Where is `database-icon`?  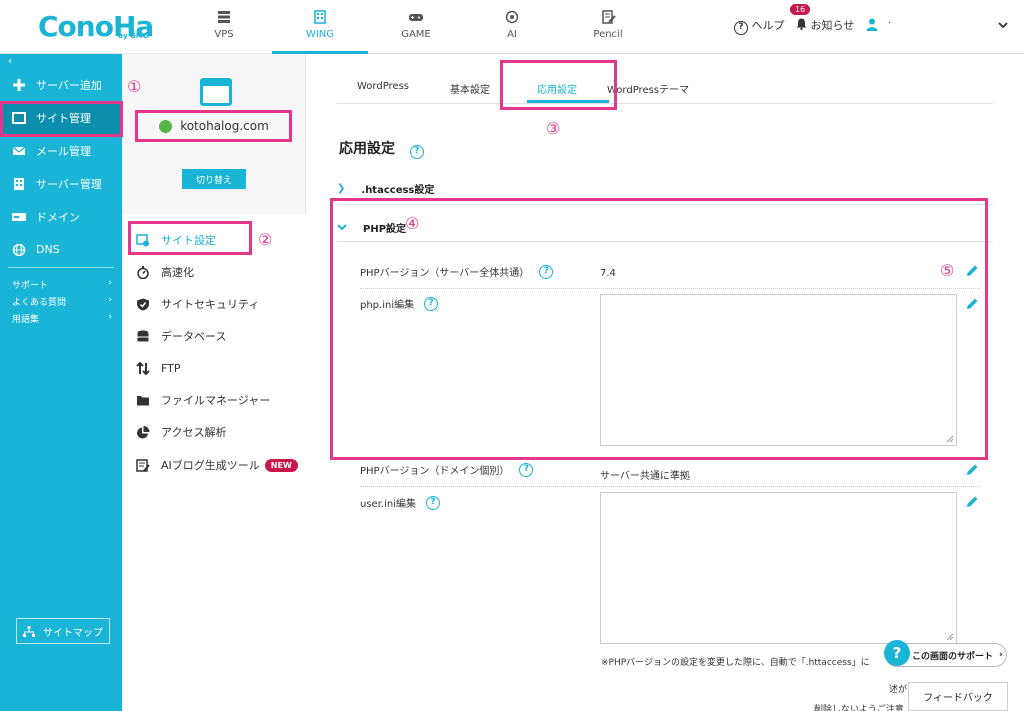
database-icon is located at coordinates (143, 335).